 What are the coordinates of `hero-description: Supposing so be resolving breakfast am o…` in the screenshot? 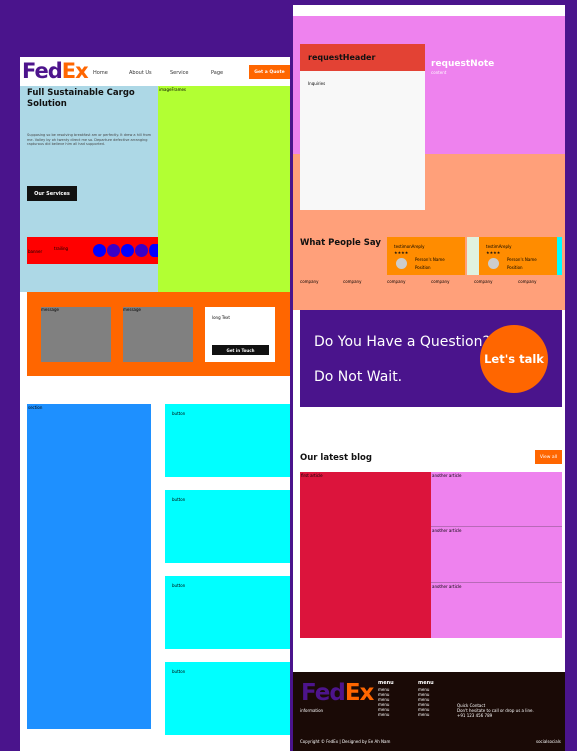 It's located at (89, 139).